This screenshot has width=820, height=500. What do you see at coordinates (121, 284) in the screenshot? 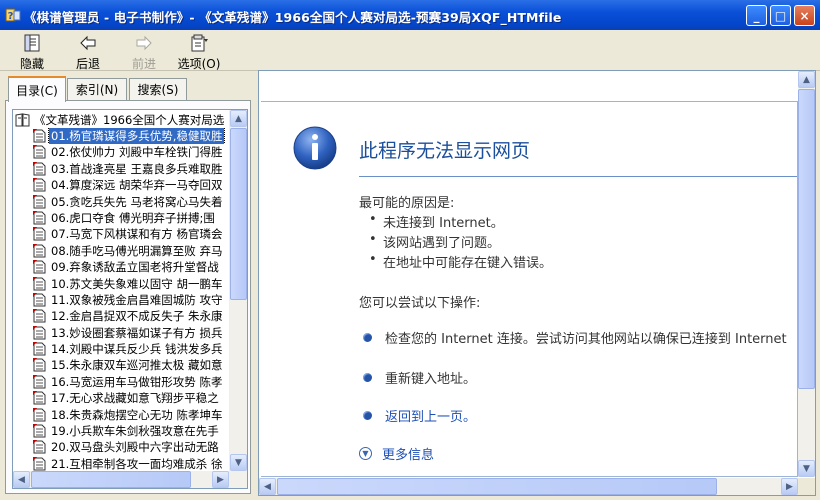
I see `tree-item: 10.苏文美失象难以固守 胡一鹏车` at bounding box center [121, 284].